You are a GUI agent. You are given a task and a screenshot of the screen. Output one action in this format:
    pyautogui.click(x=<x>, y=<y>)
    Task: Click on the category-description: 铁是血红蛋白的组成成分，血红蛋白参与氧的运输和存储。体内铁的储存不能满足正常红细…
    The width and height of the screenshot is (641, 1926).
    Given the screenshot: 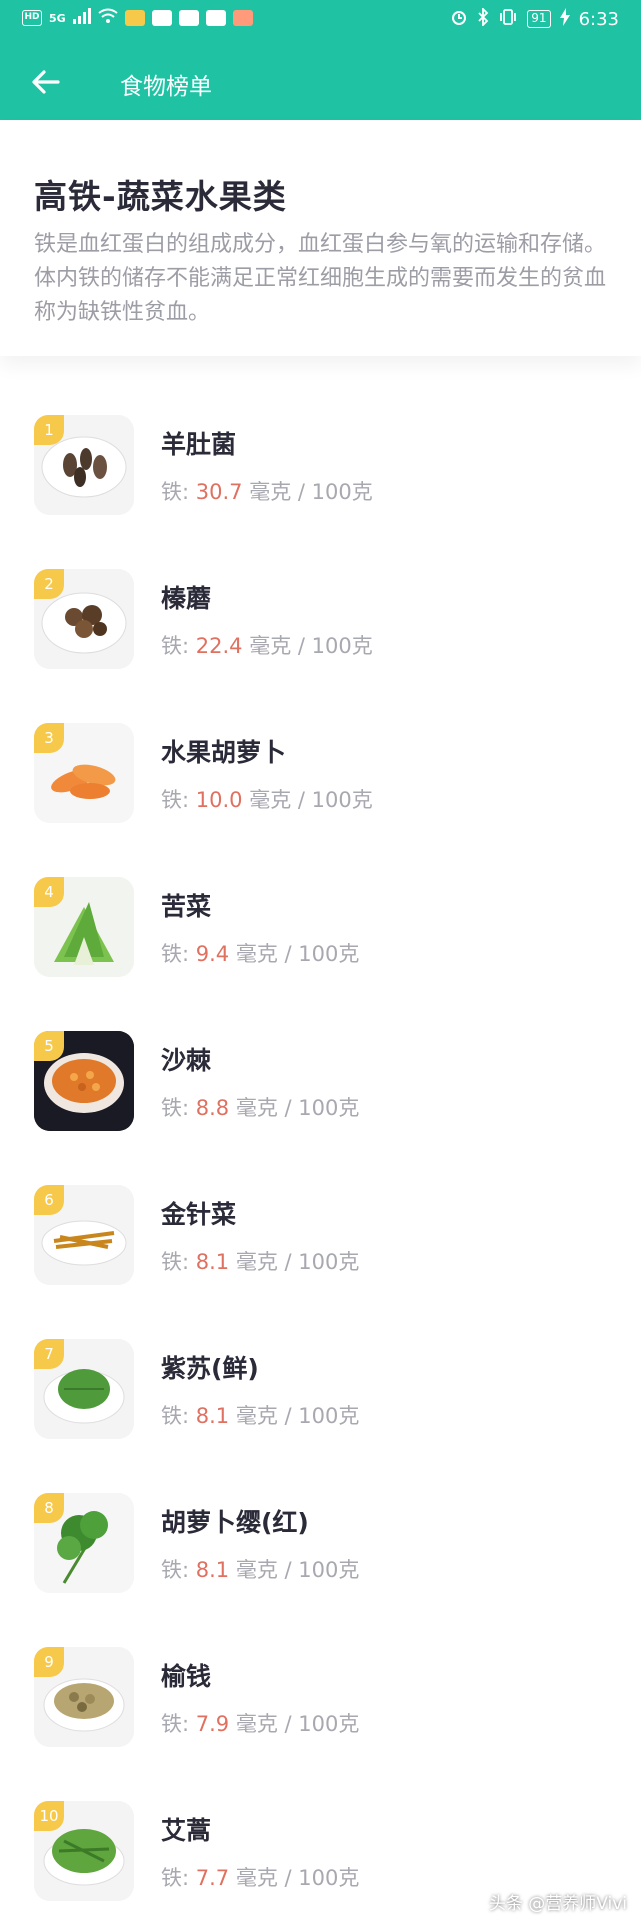 What is the action you would take?
    pyautogui.click(x=320, y=278)
    